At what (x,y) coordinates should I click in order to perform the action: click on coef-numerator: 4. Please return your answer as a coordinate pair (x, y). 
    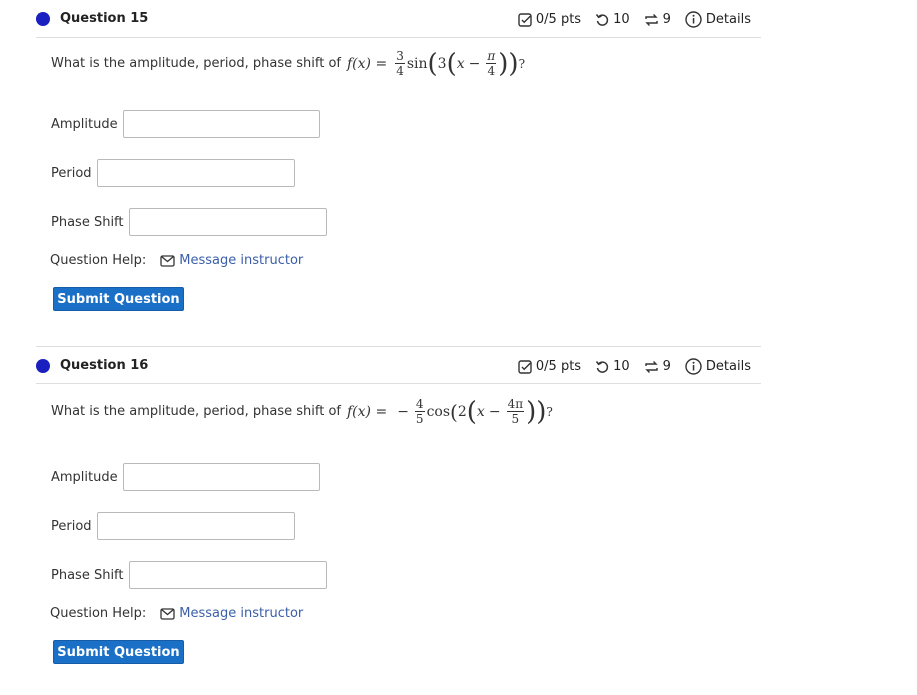
    Looking at the image, I should click on (419, 404).